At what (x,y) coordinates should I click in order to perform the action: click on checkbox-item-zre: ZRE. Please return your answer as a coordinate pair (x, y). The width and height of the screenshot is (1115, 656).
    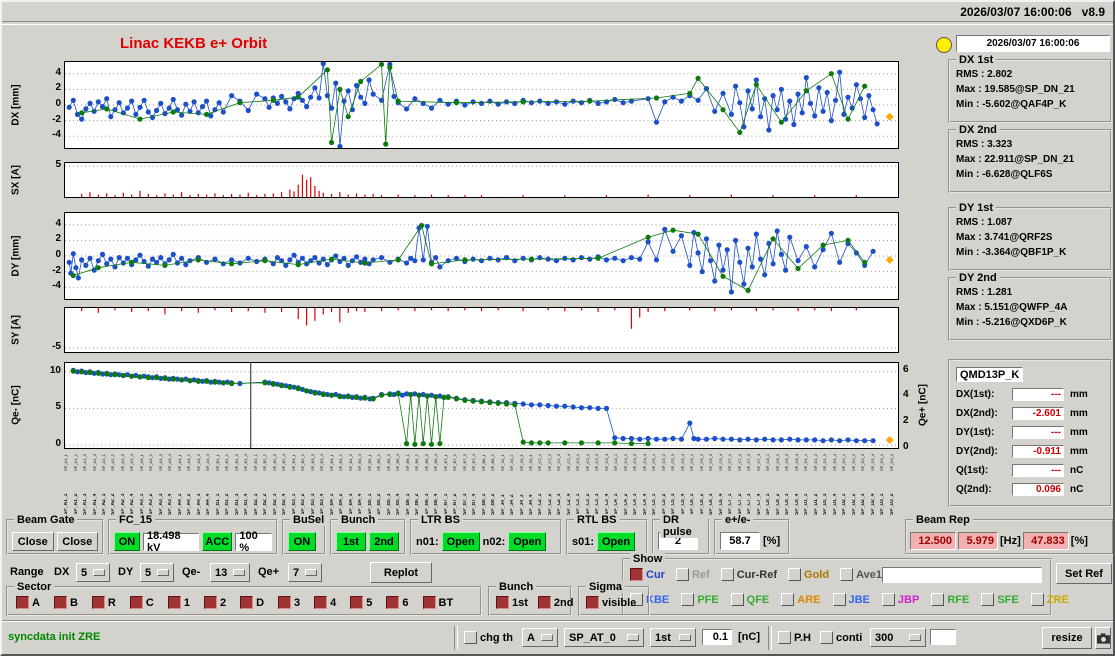
    Looking at the image, I should click on (1049, 599).